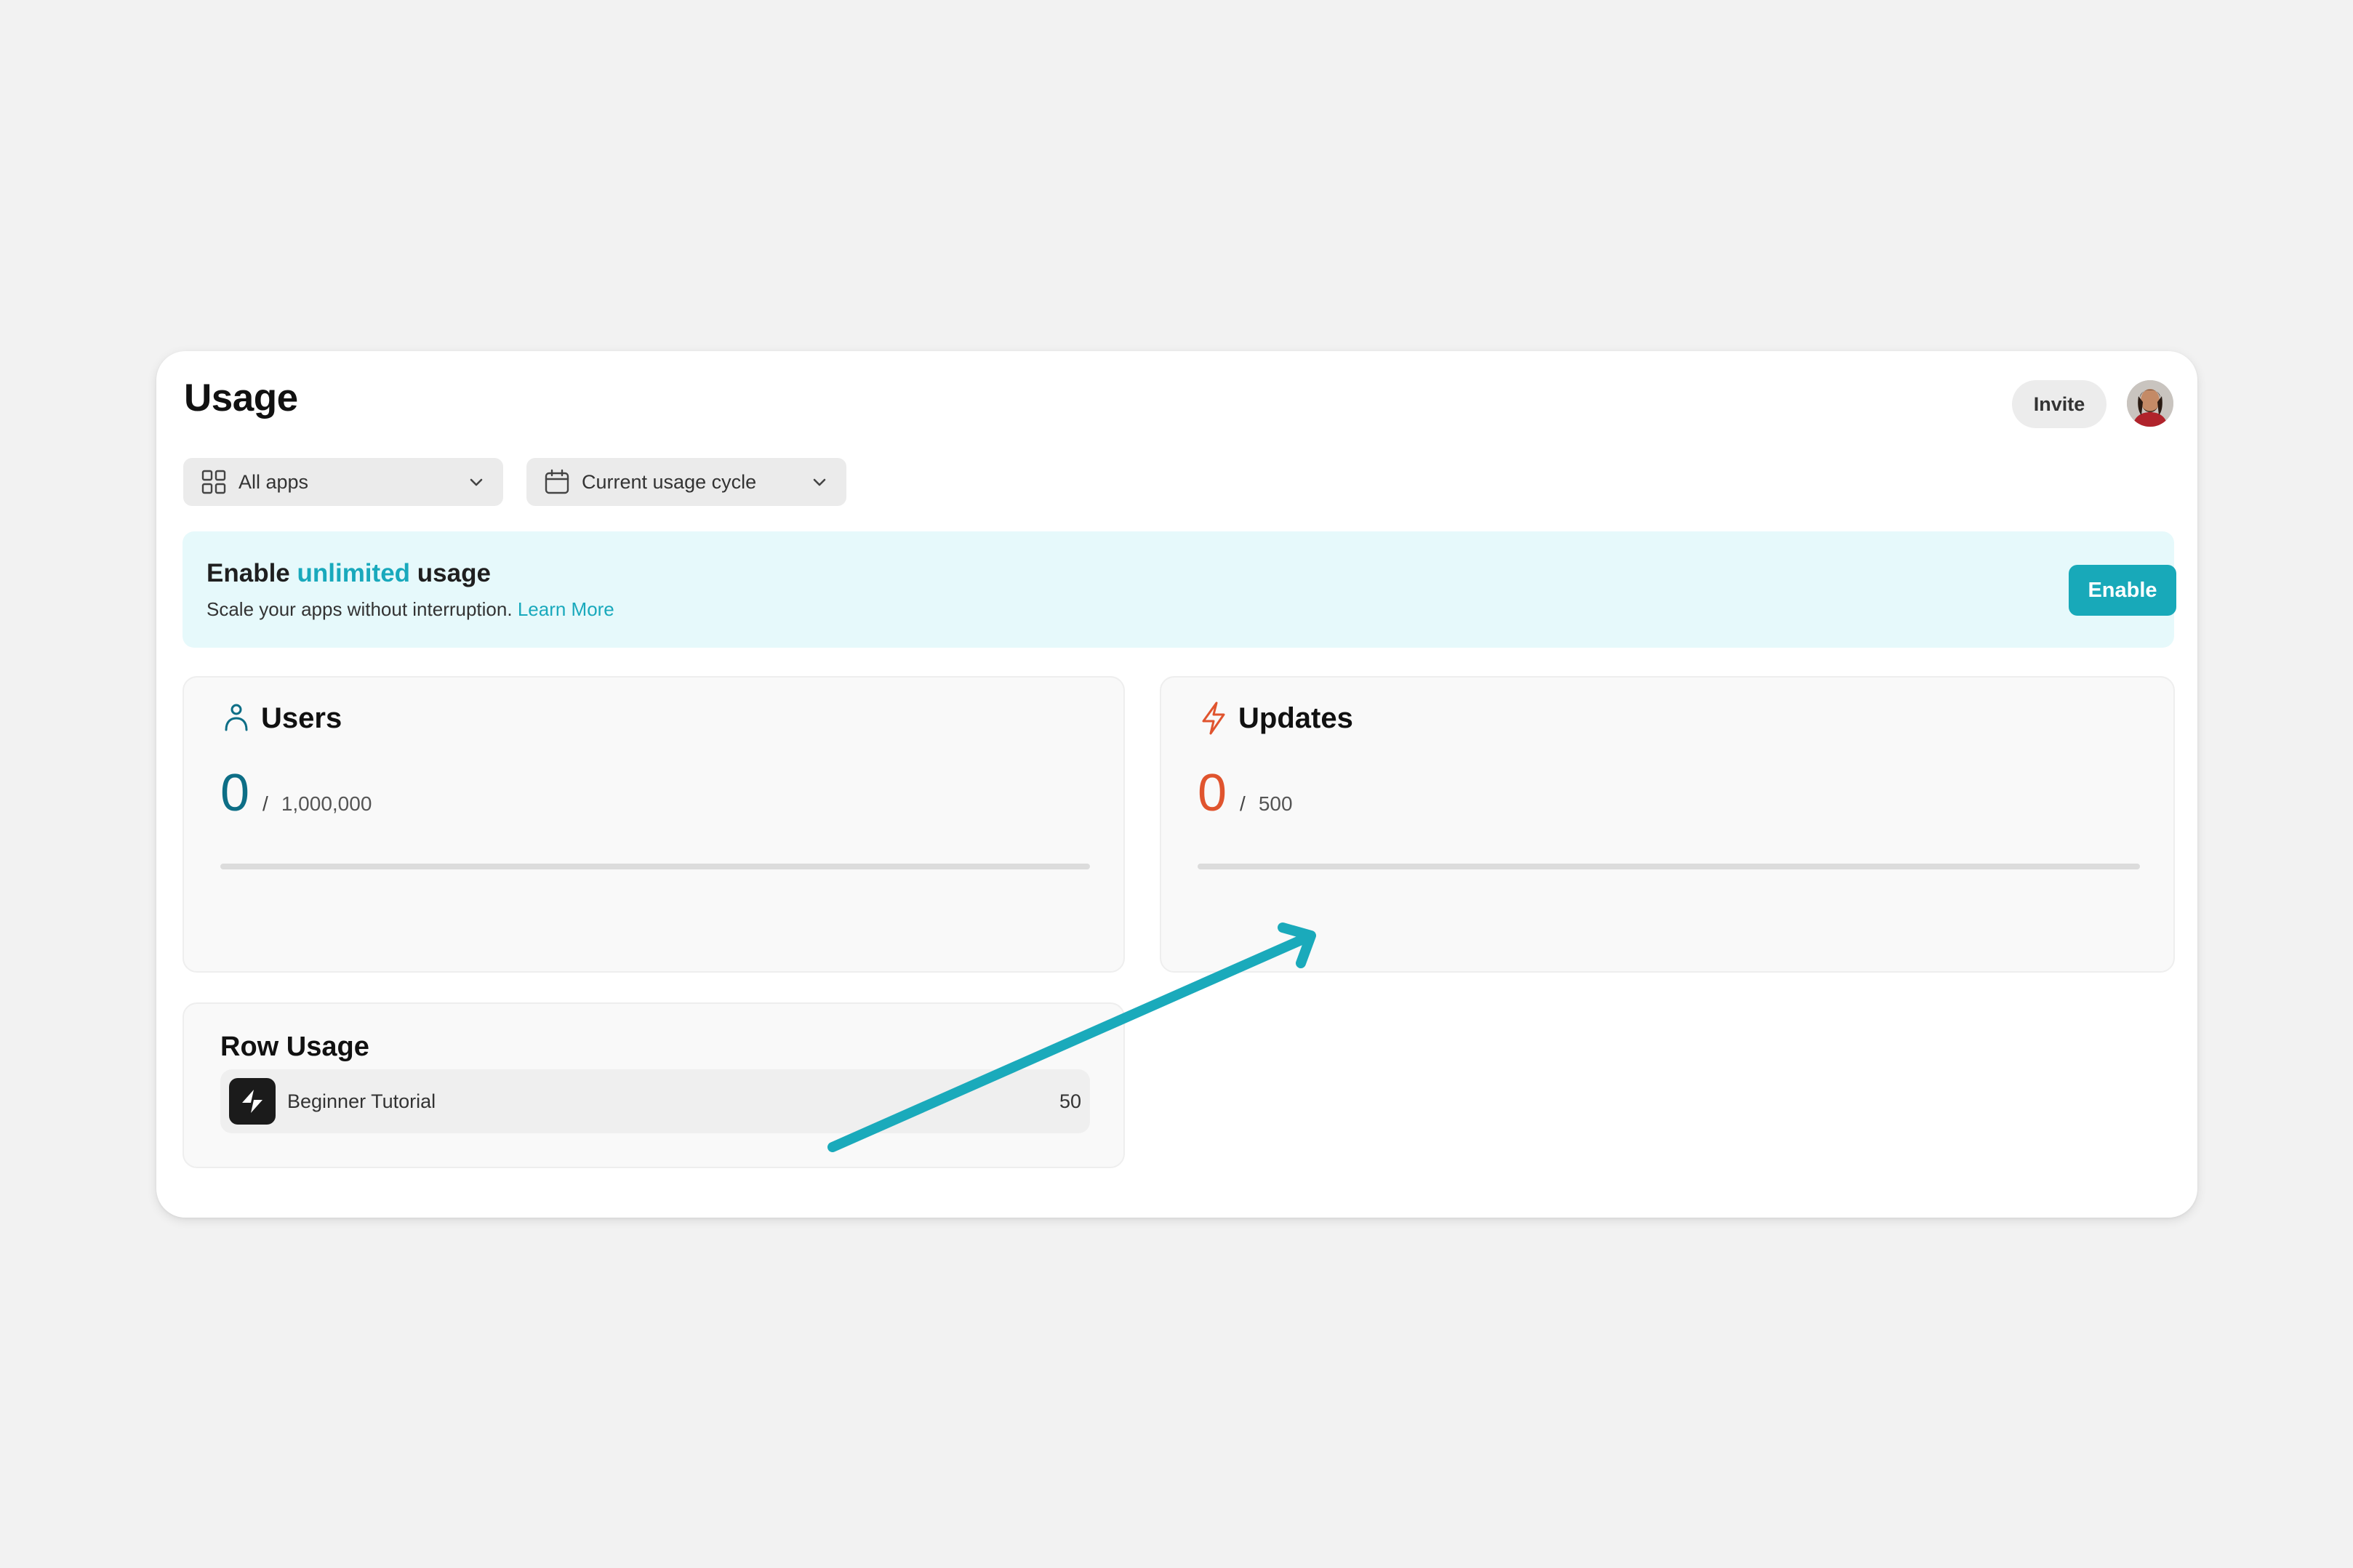 The width and height of the screenshot is (2353, 1568). Describe the element at coordinates (1212, 793) in the screenshot. I see `updates-value: 0` at that location.